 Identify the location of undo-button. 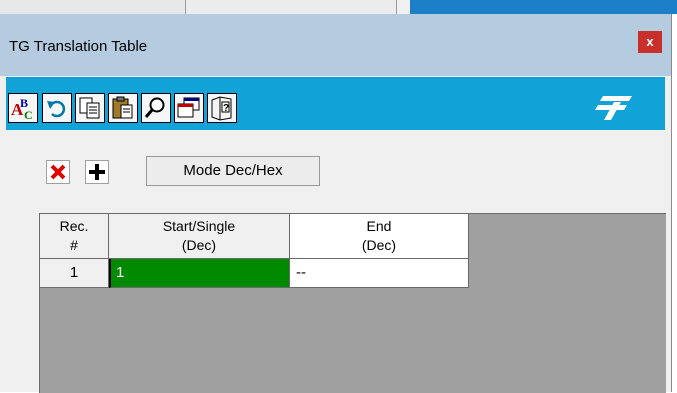
(57, 108).